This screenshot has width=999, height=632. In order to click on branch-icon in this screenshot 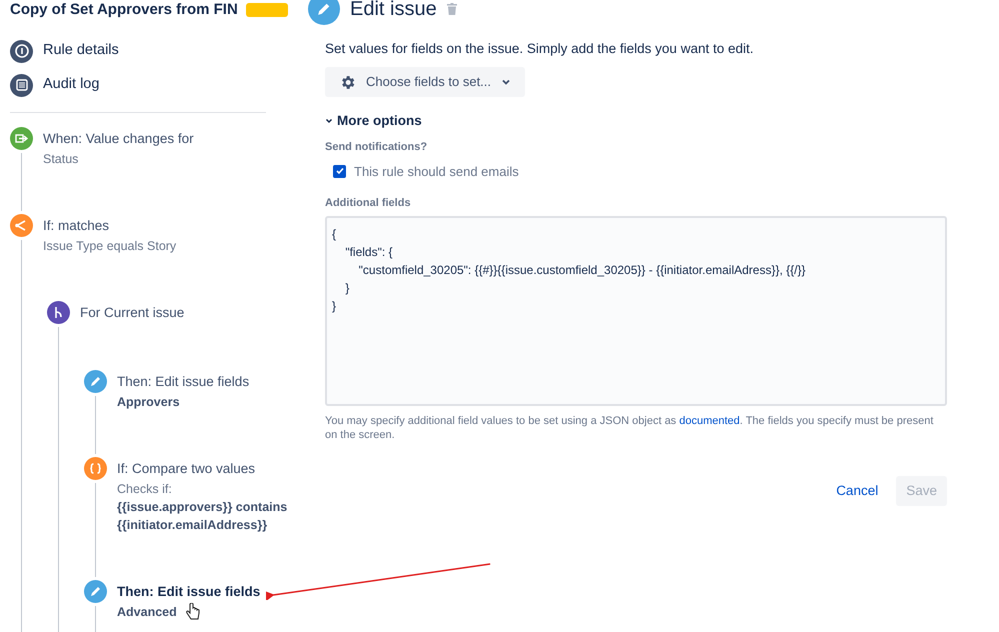, I will do `click(58, 312)`.